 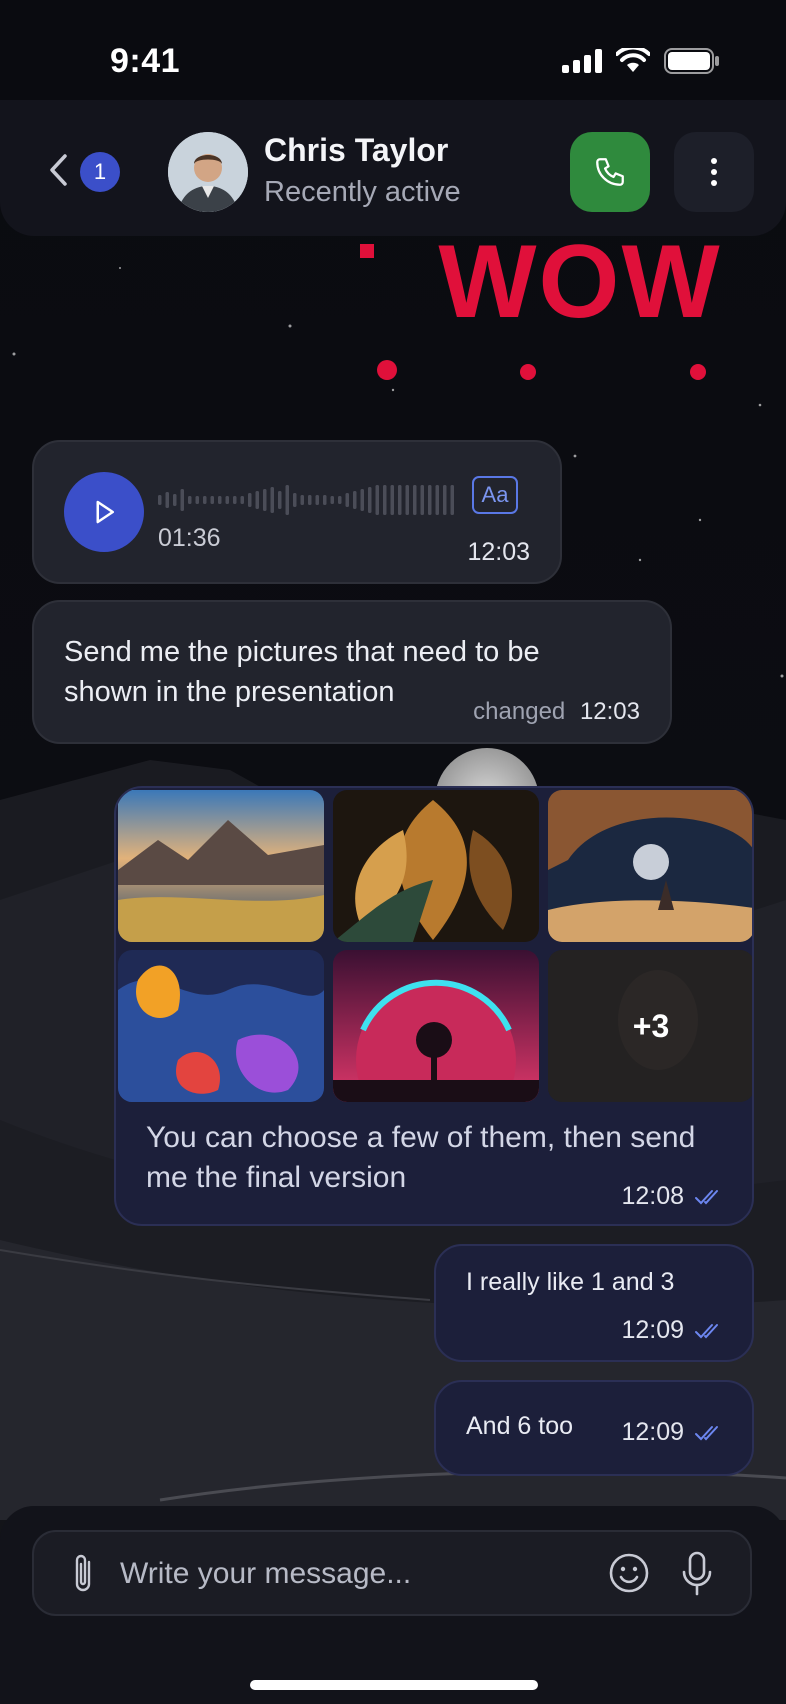 I want to click on home-indicator, so click(x=394, y=1685).